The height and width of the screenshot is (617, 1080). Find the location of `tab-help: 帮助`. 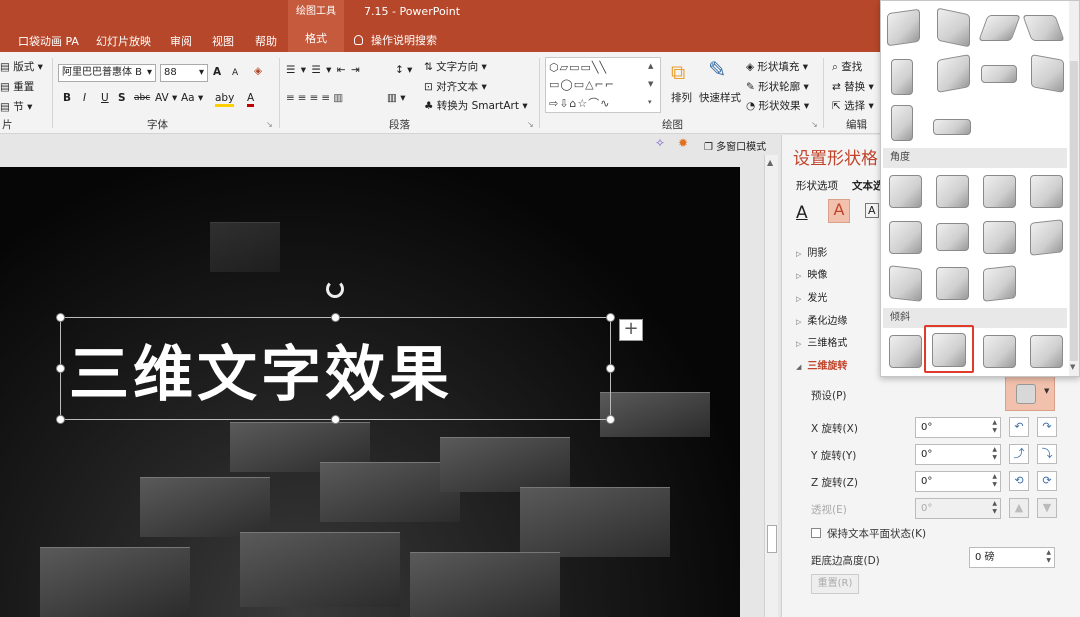

tab-help: 帮助 is located at coordinates (266, 41).